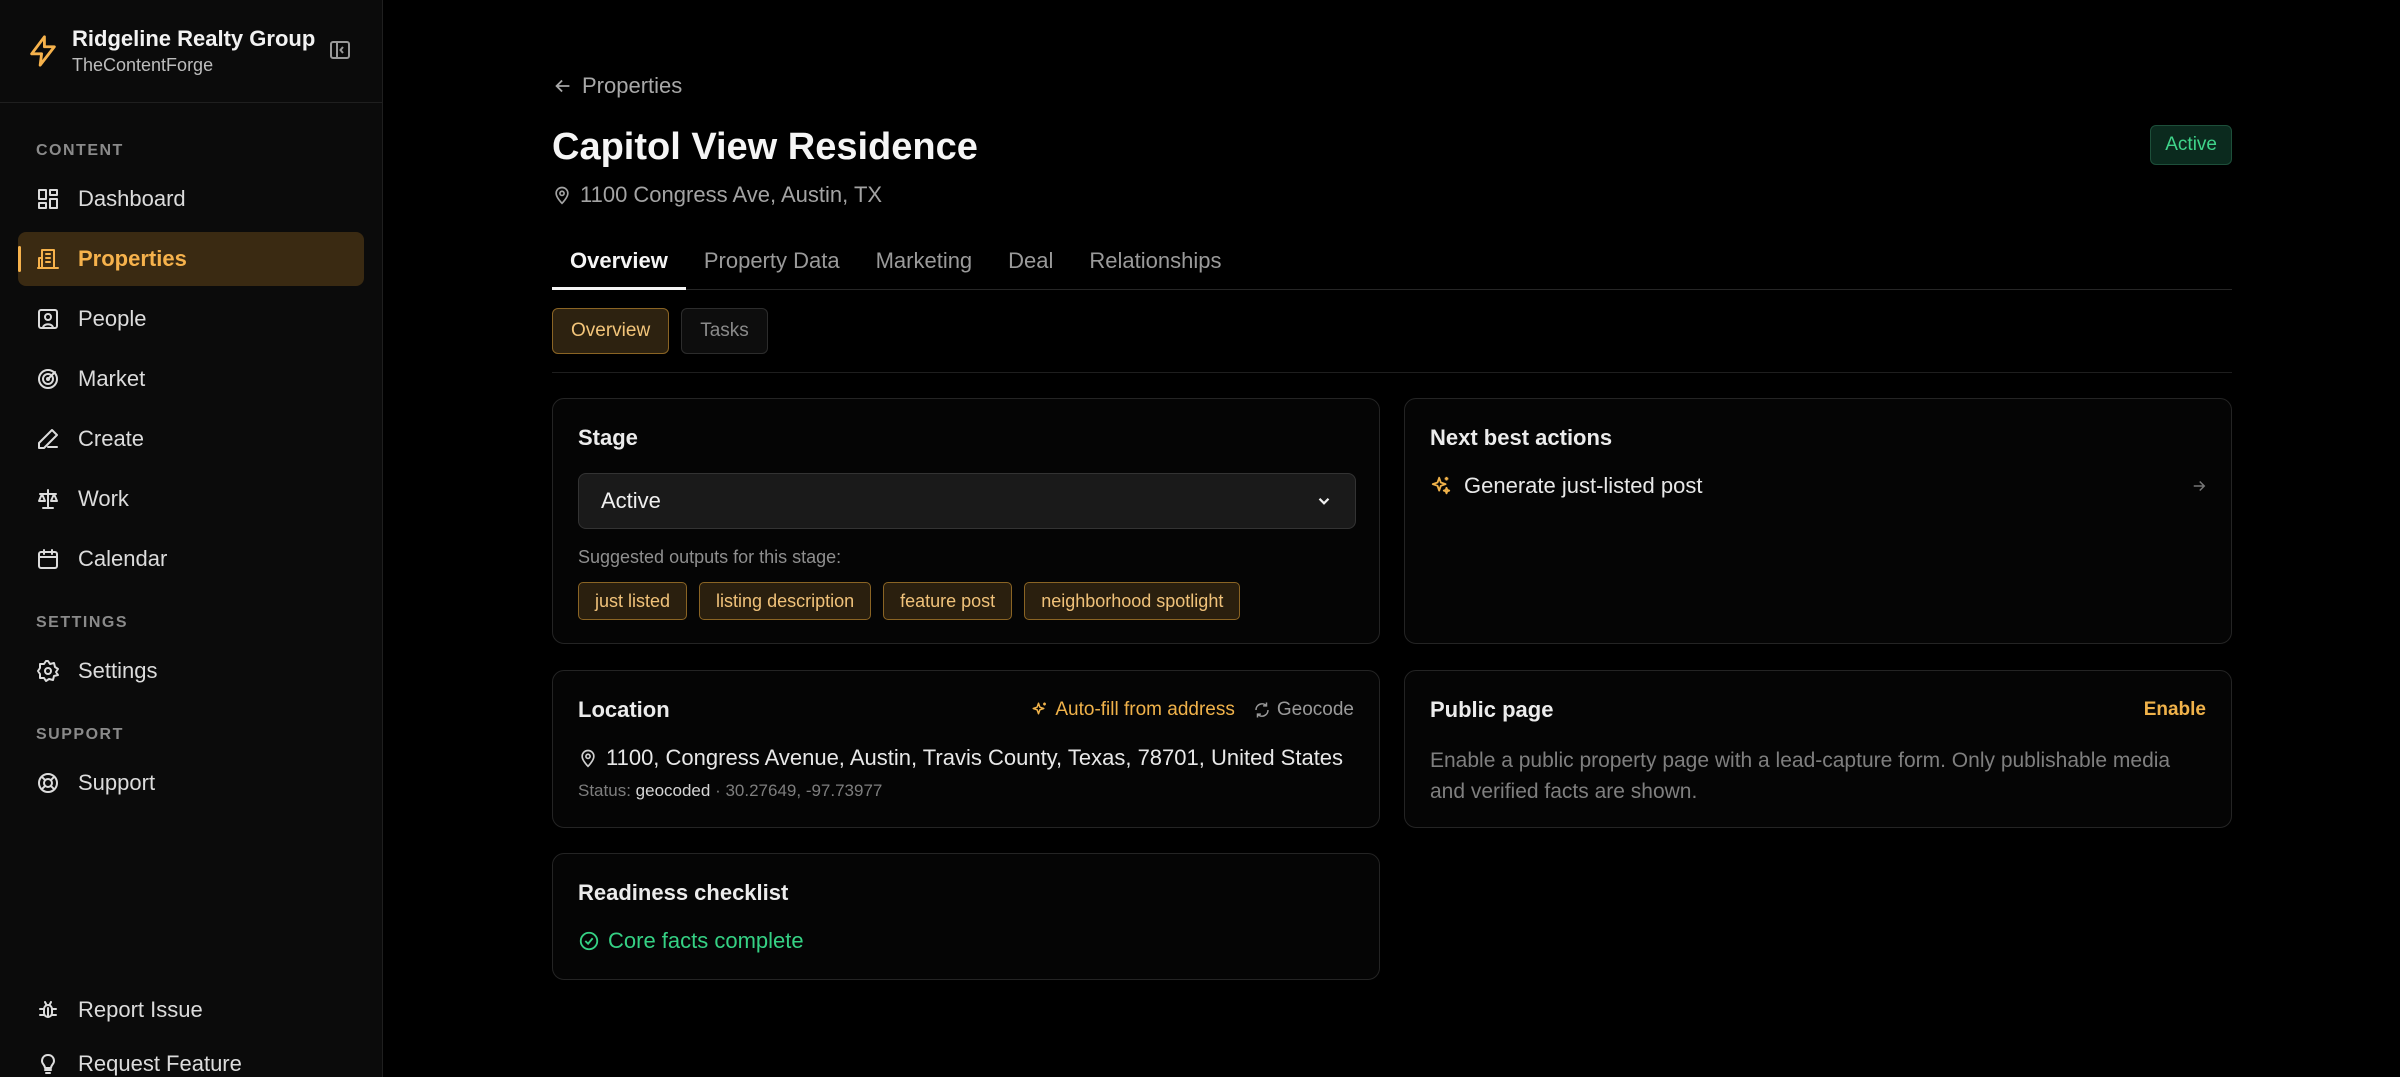  What do you see at coordinates (1392, 372) in the screenshot?
I see `divider` at bounding box center [1392, 372].